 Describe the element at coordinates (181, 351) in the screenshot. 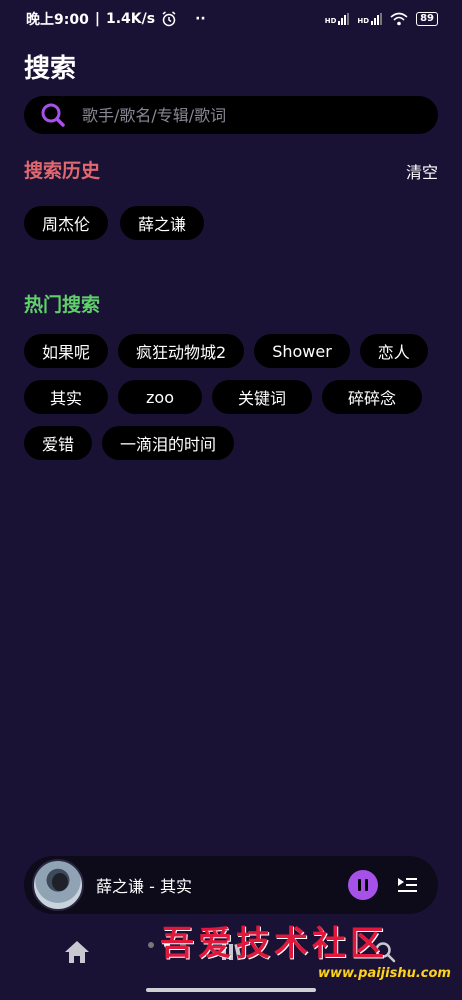

I see `hot-search-chip: 疯狂动物城2` at that location.